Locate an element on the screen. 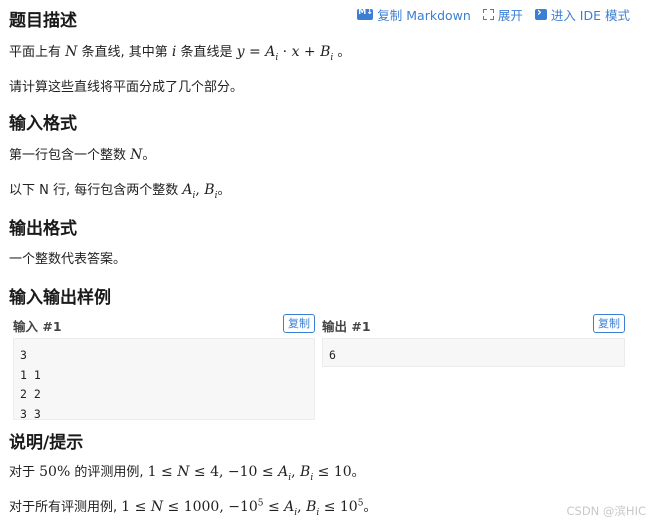 The image size is (650, 524). terminal-icon is located at coordinates (540, 12).